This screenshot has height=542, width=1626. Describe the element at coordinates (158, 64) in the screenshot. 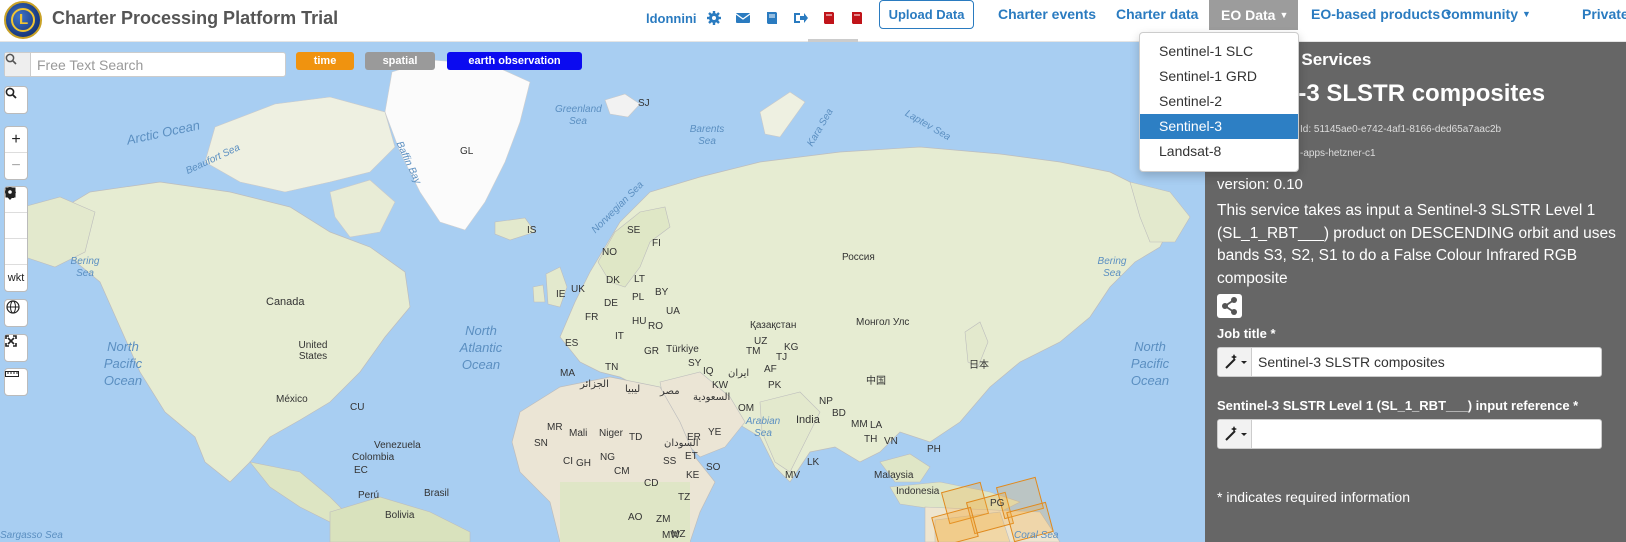

I see `free-text-search-input` at that location.